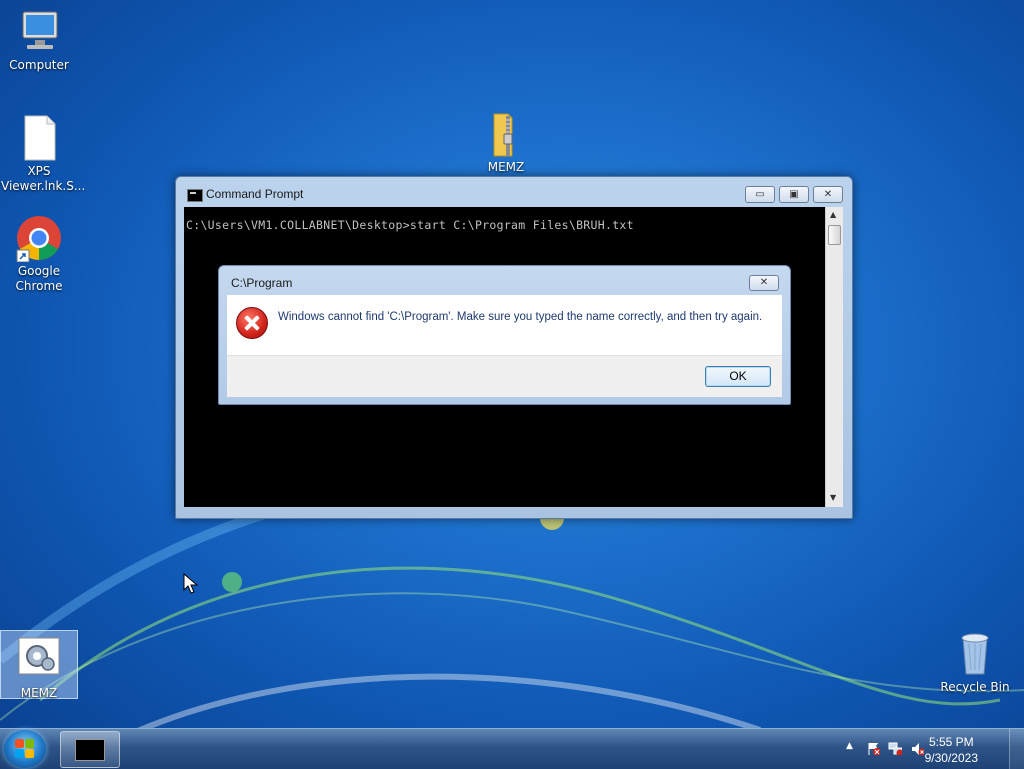 Image resolution: width=1024 pixels, height=769 pixels. Describe the element at coordinates (834, 357) in the screenshot. I see `vertical-scrollbar: ▲ ▼` at that location.